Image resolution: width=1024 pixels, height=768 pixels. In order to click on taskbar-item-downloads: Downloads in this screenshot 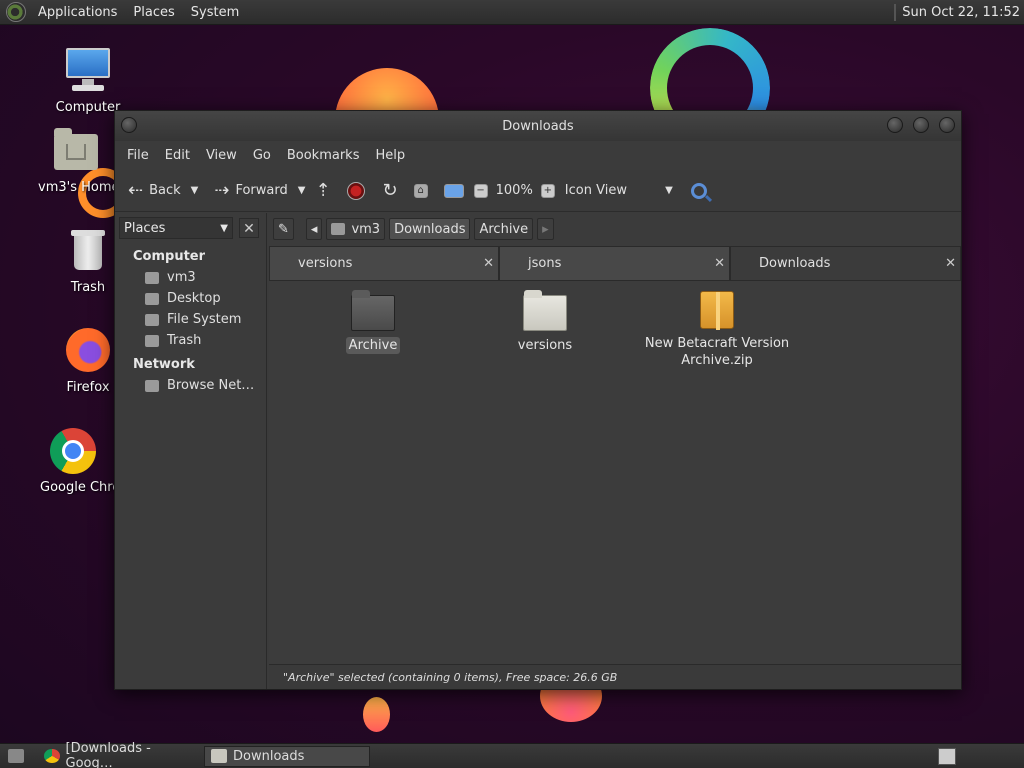, I will do `click(287, 756)`.